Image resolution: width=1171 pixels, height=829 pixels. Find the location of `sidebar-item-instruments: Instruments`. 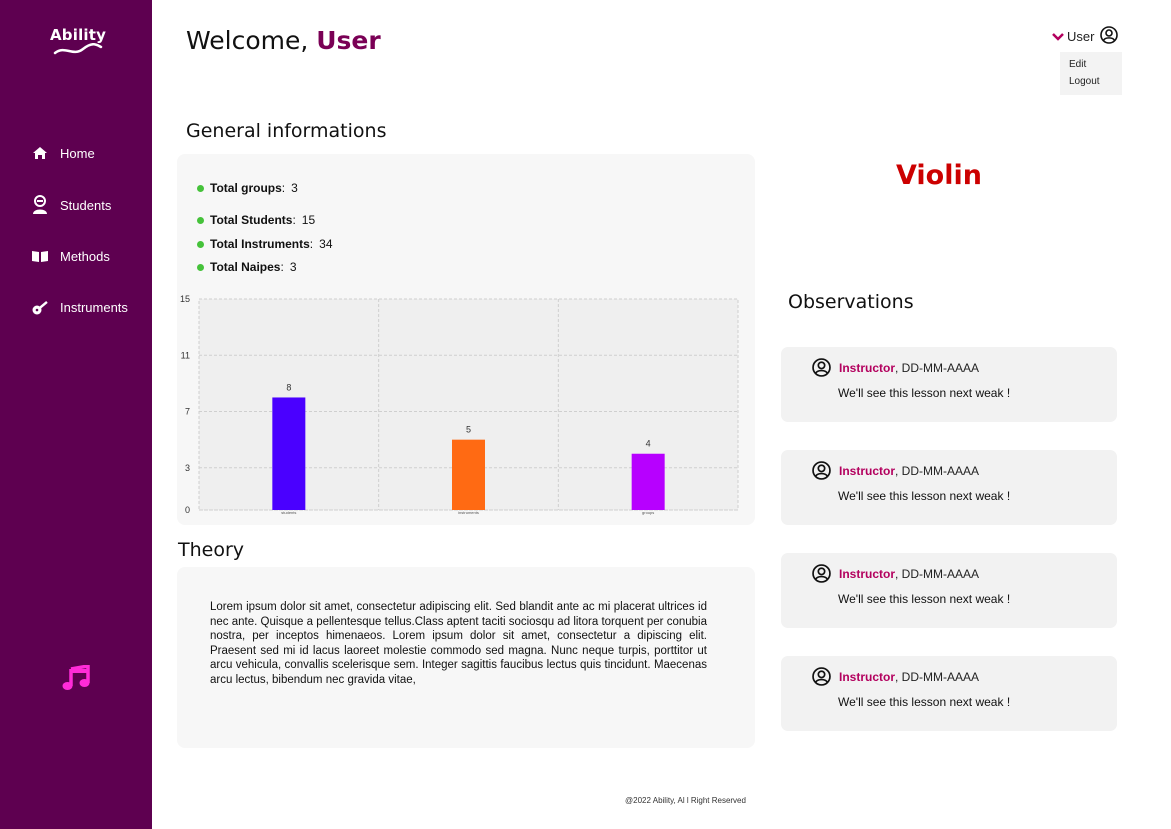

sidebar-item-instruments: Instruments is located at coordinates (79, 307).